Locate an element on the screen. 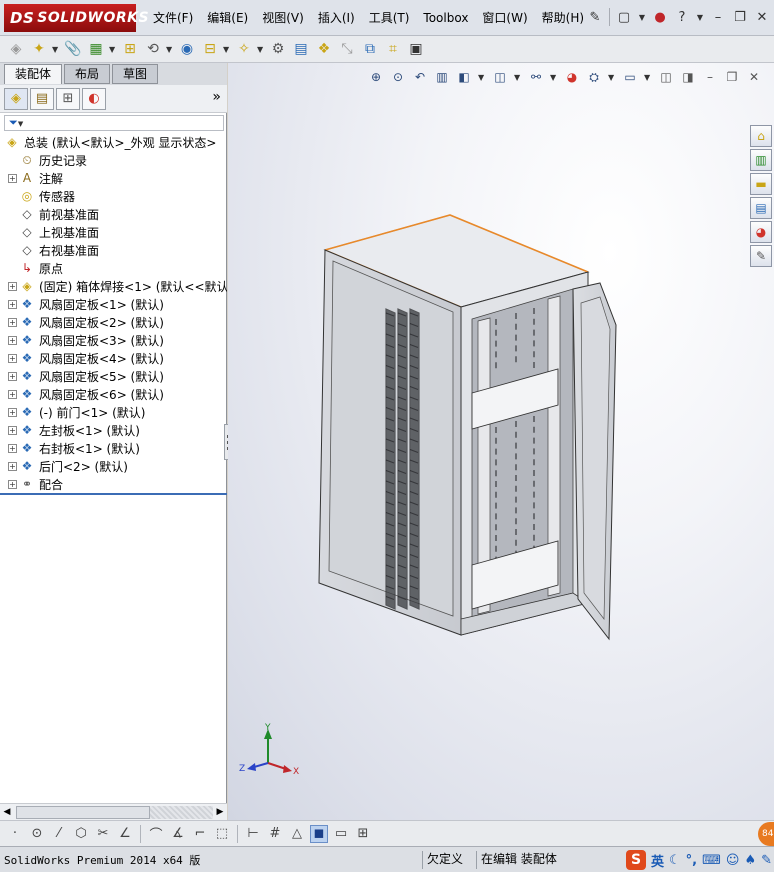 This screenshot has width=774, height=872. linear-pattern-icon: ▦ is located at coordinates (96, 49).